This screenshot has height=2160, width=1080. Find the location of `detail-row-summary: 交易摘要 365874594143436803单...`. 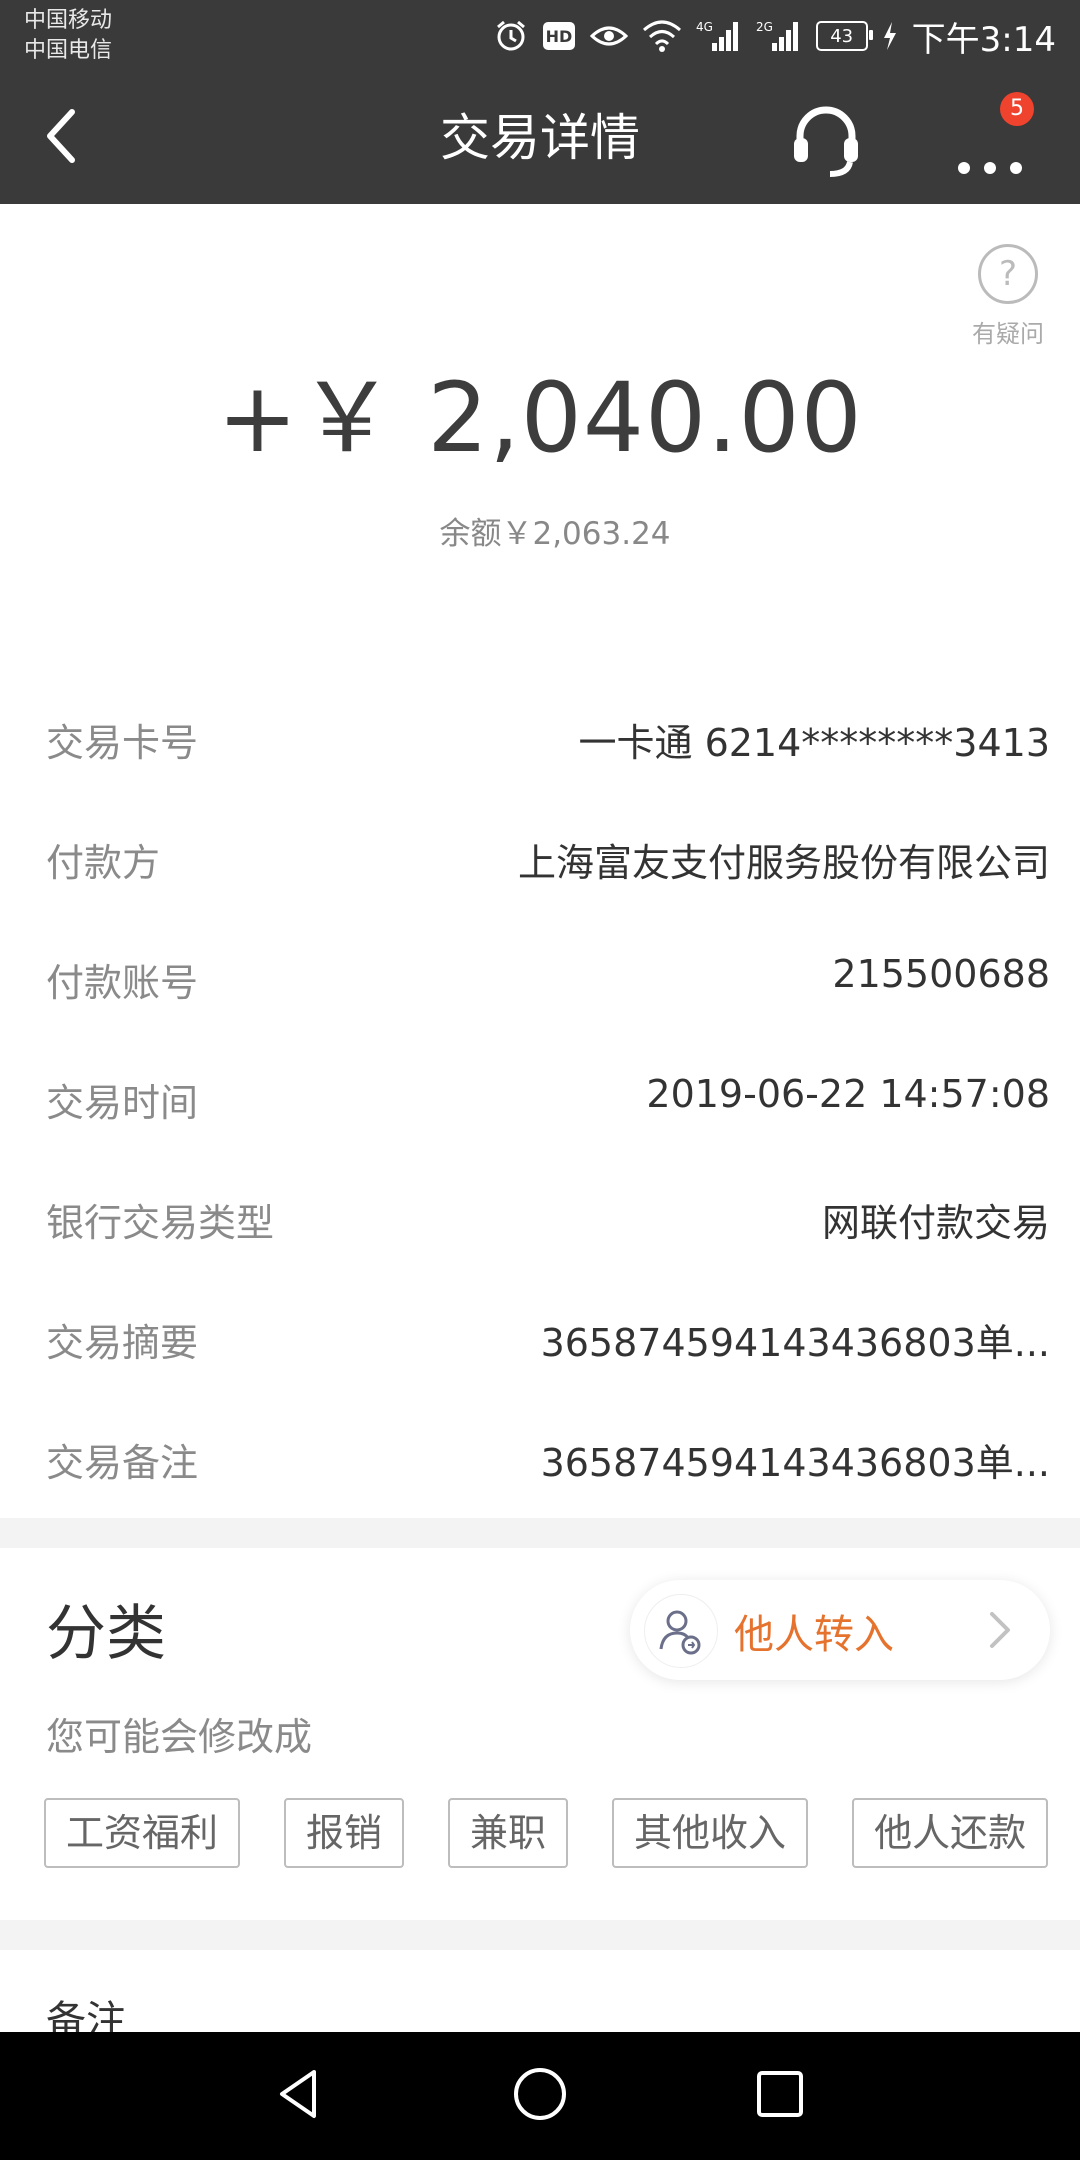

detail-row-summary: 交易摘要 365874594143436803单... is located at coordinates (540, 1336).